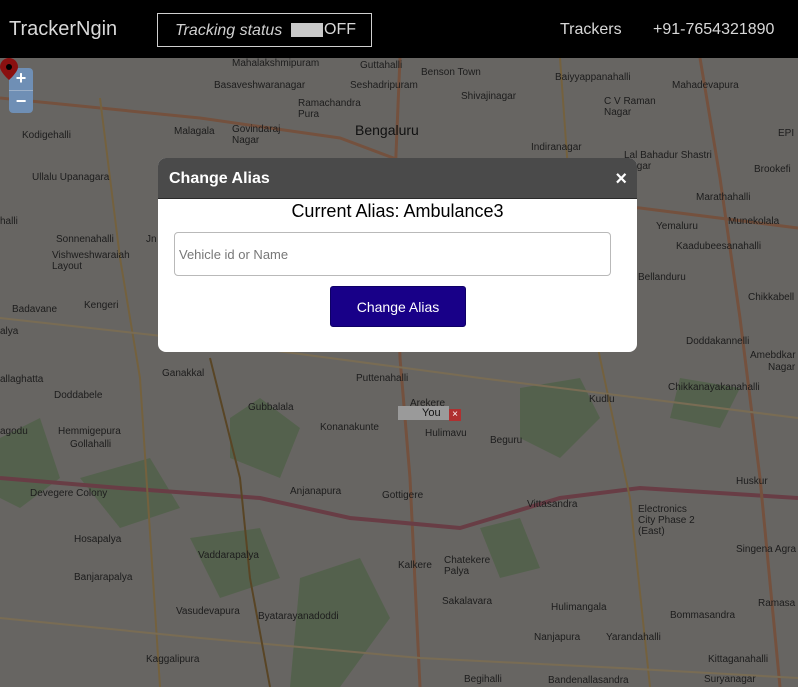  What do you see at coordinates (229, 30) in the screenshot?
I see `tracking-status-label: Tracking status` at bounding box center [229, 30].